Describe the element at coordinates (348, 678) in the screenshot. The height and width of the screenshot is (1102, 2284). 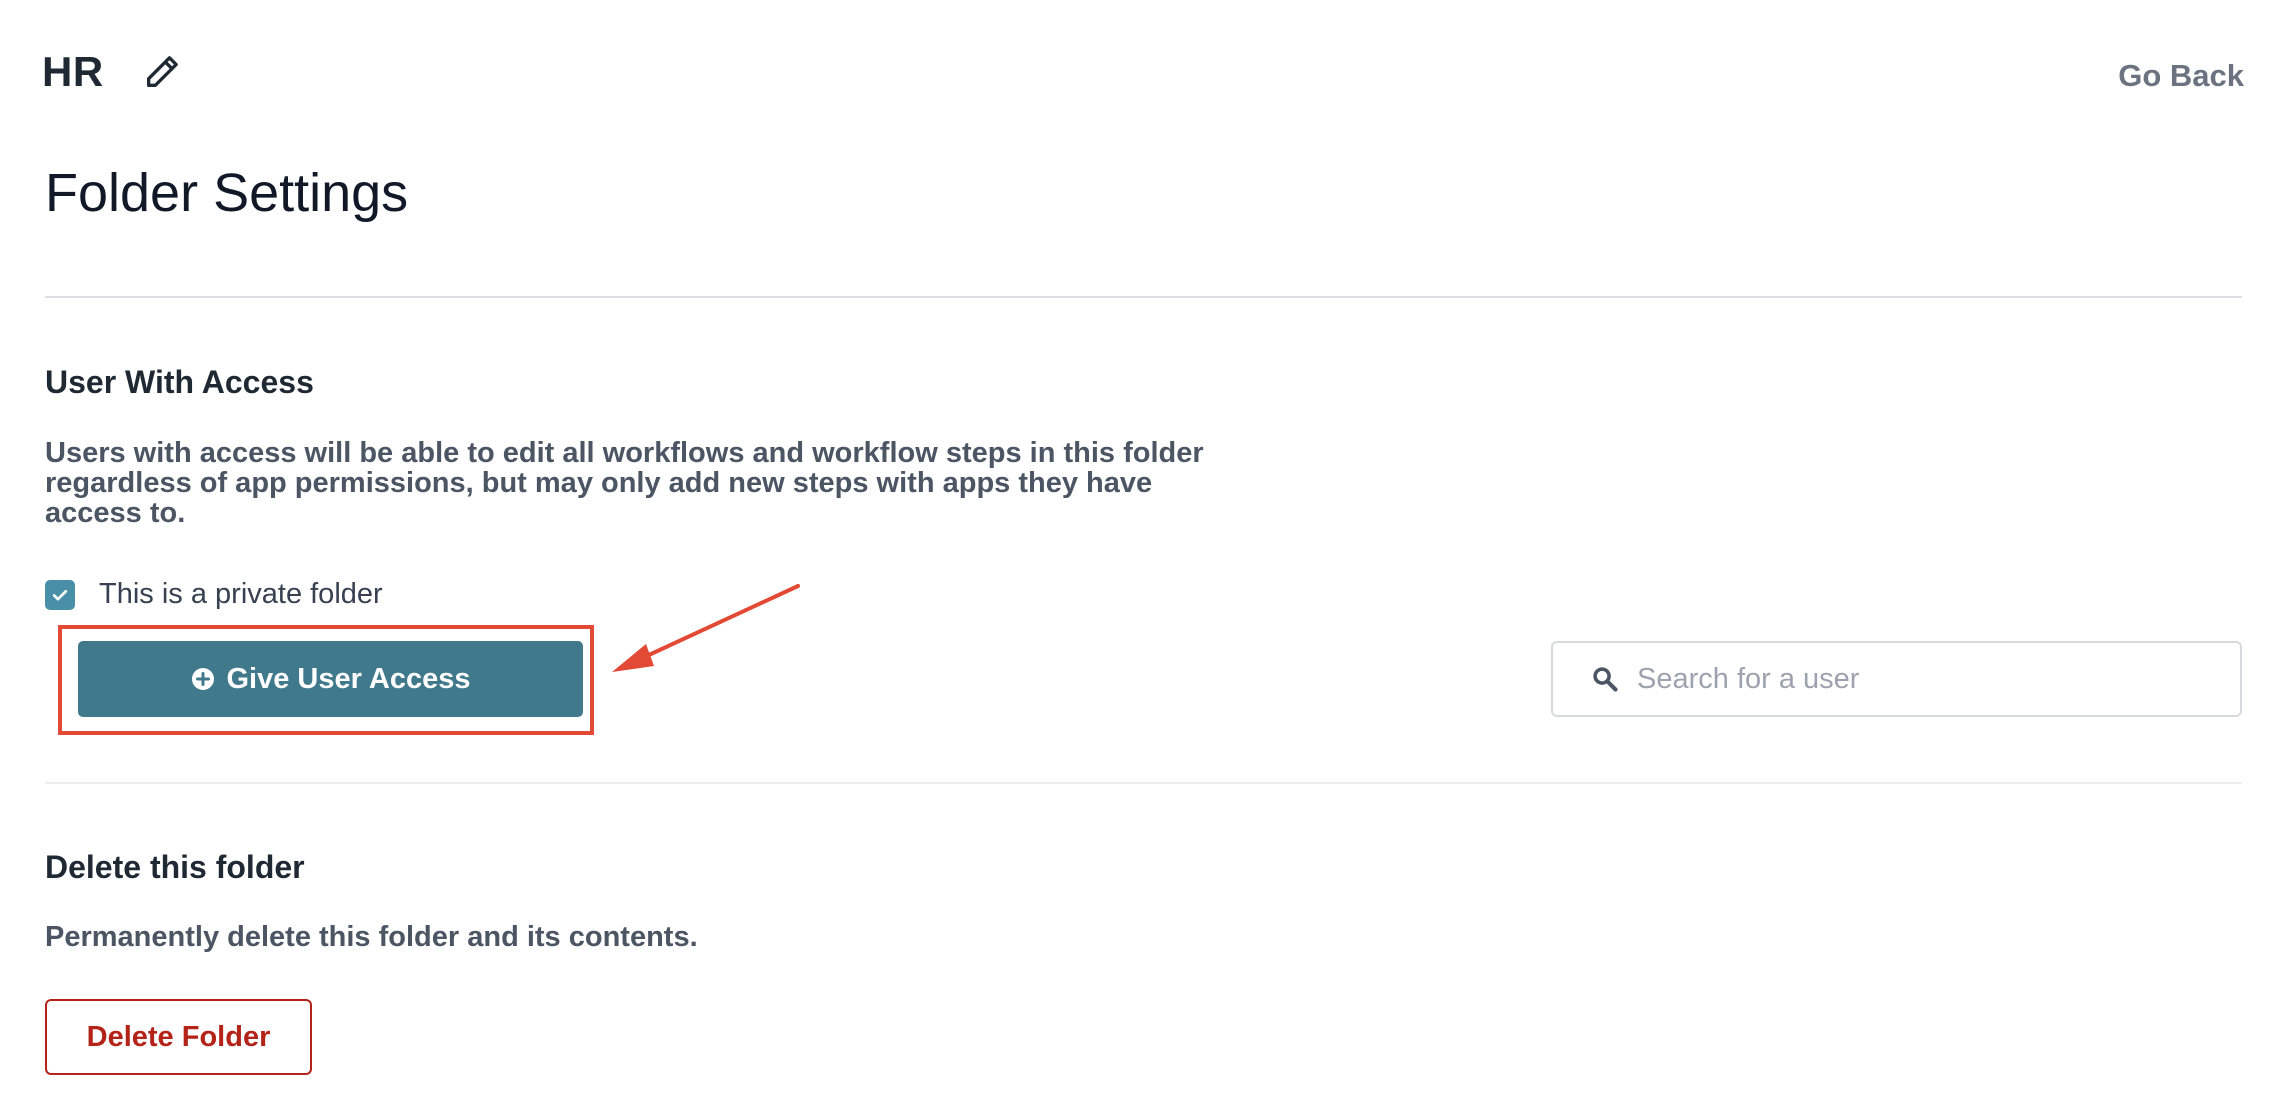
I see `give-user-access-label: Give User Access` at that location.